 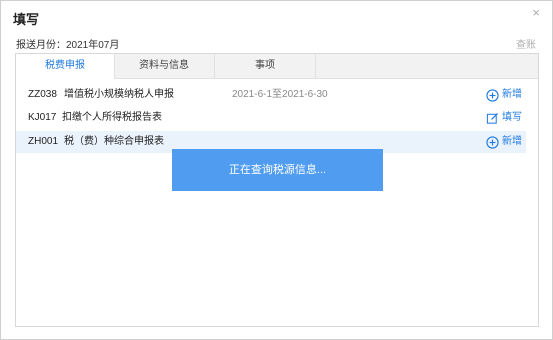 What do you see at coordinates (42, 117) in the screenshot?
I see `row-code: KJ017` at bounding box center [42, 117].